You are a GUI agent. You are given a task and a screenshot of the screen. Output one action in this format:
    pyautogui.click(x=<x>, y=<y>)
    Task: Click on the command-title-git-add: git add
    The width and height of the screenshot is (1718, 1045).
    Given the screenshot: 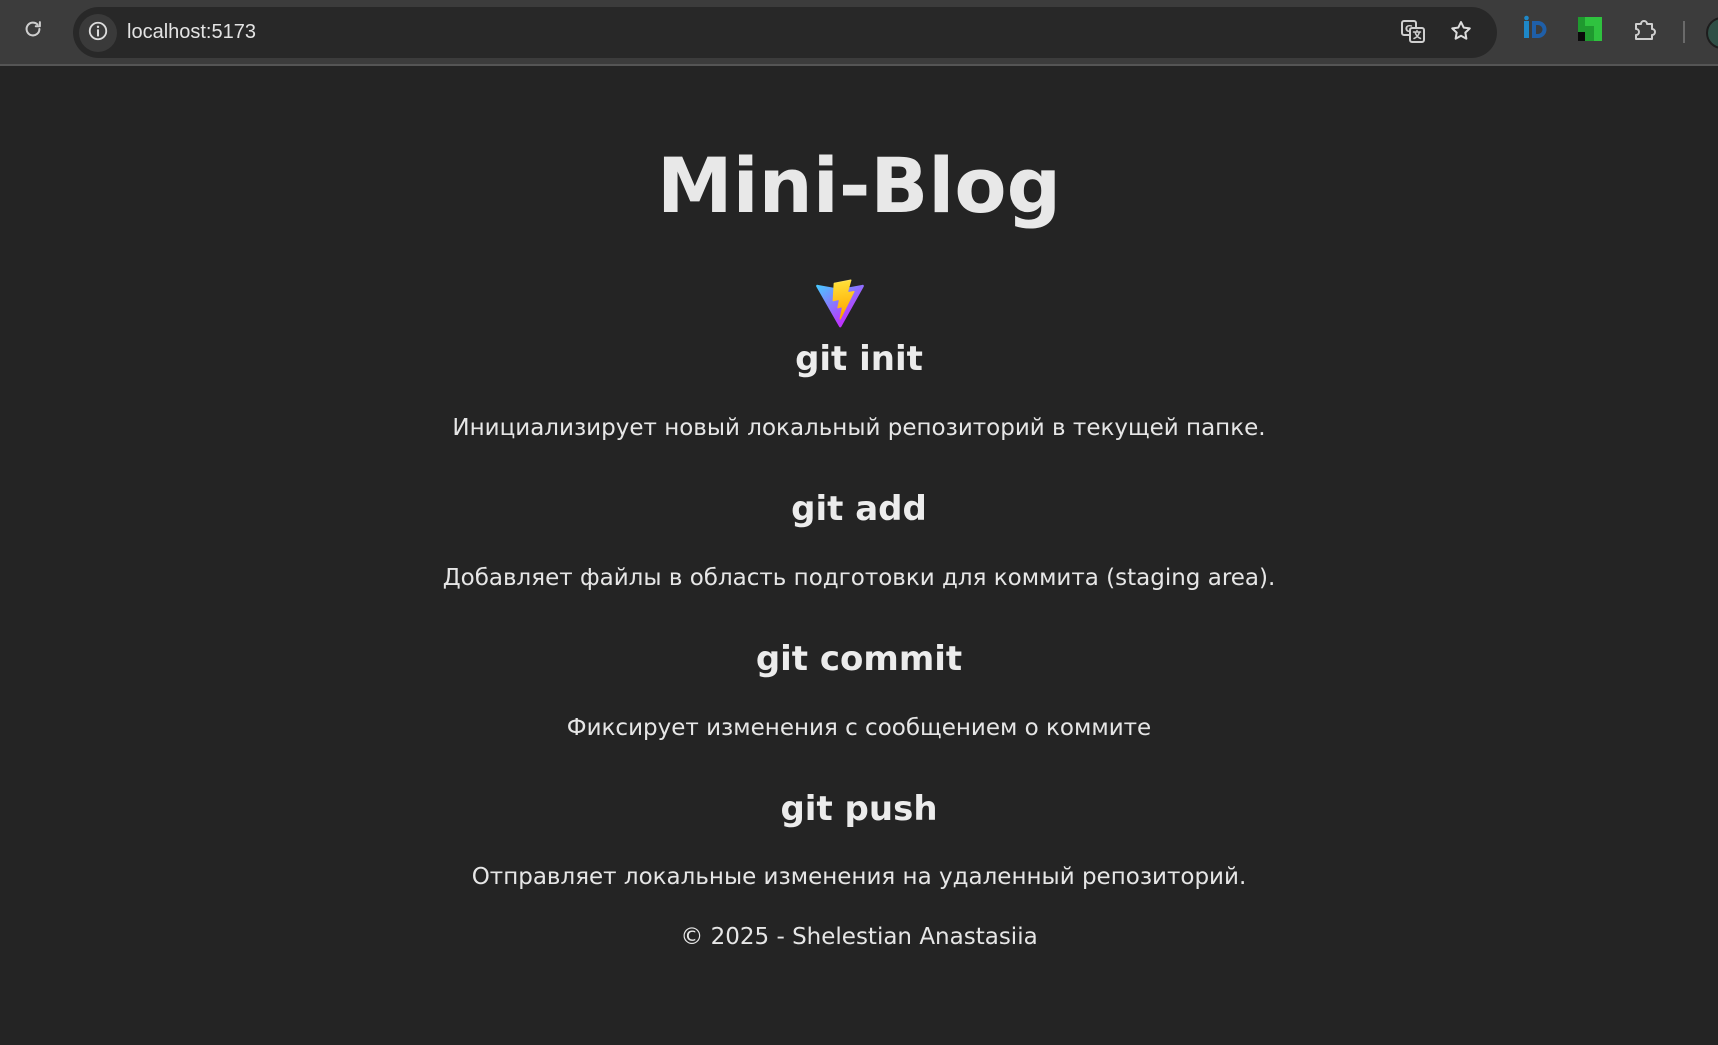 What is the action you would take?
    pyautogui.click(x=859, y=509)
    